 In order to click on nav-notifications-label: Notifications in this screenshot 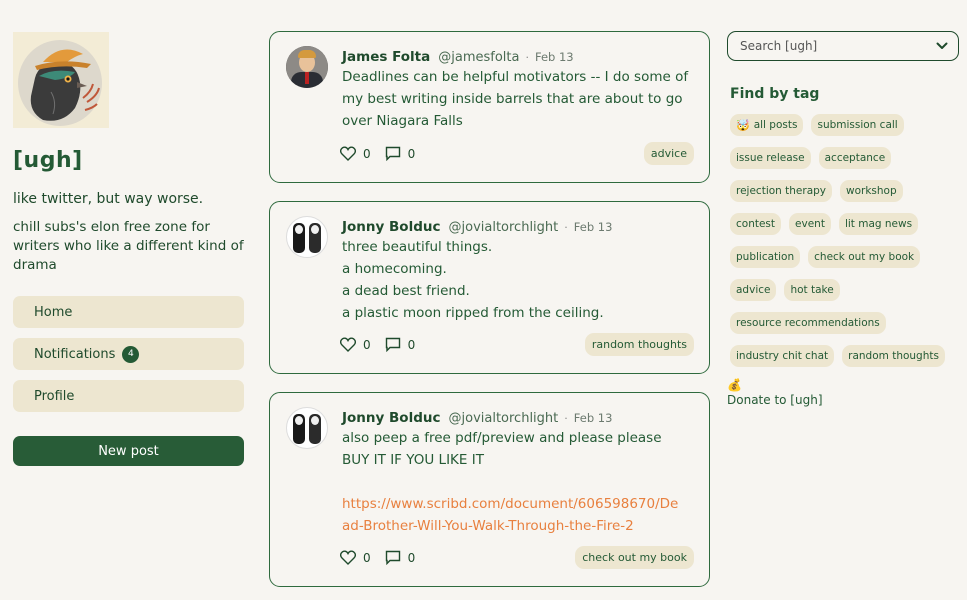, I will do `click(75, 354)`.